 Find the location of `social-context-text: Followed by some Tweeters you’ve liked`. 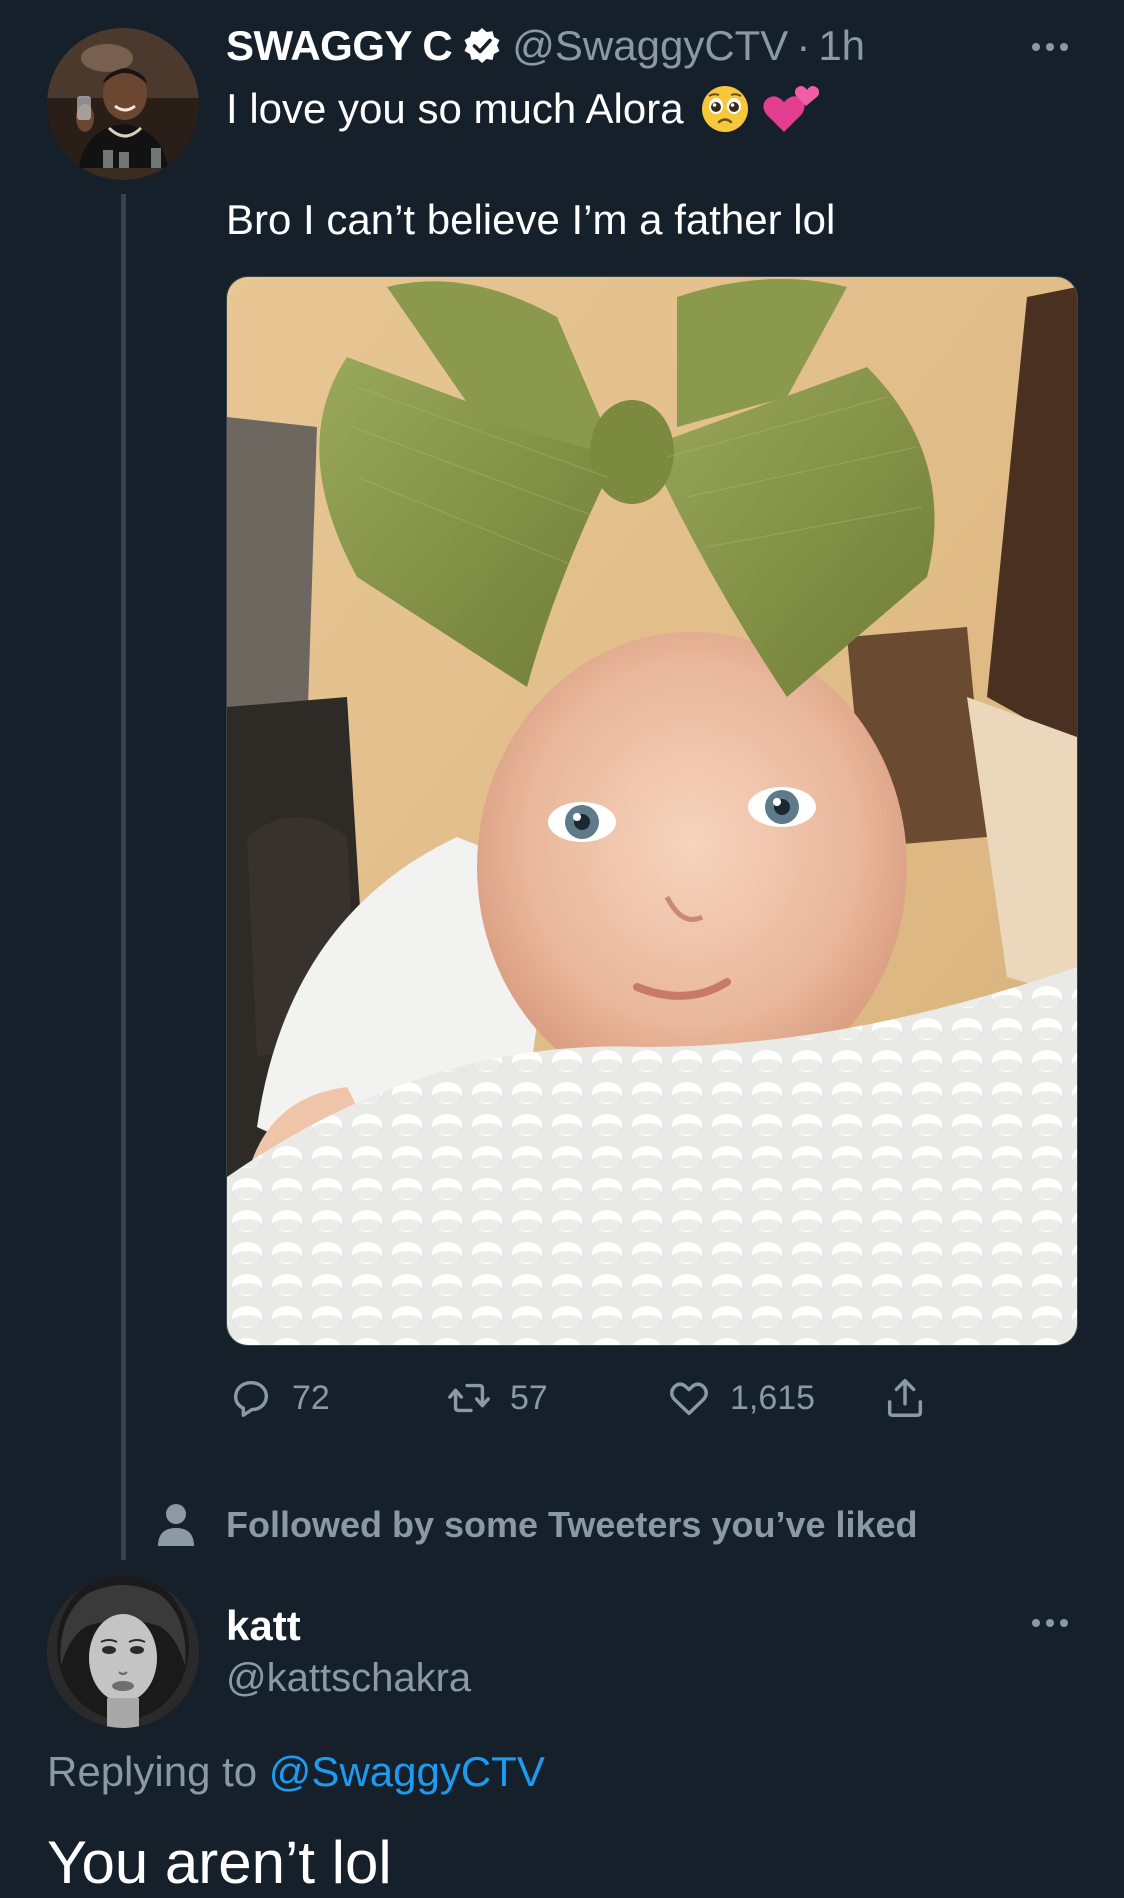

social-context-text: Followed by some Tweeters you’ve liked is located at coordinates (572, 1524).